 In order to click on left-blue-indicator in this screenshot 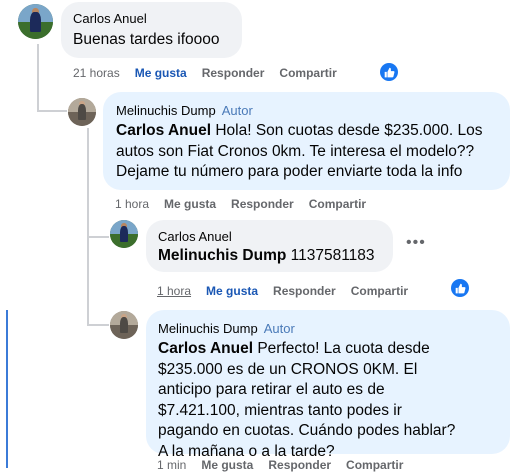, I will do `click(7, 389)`.